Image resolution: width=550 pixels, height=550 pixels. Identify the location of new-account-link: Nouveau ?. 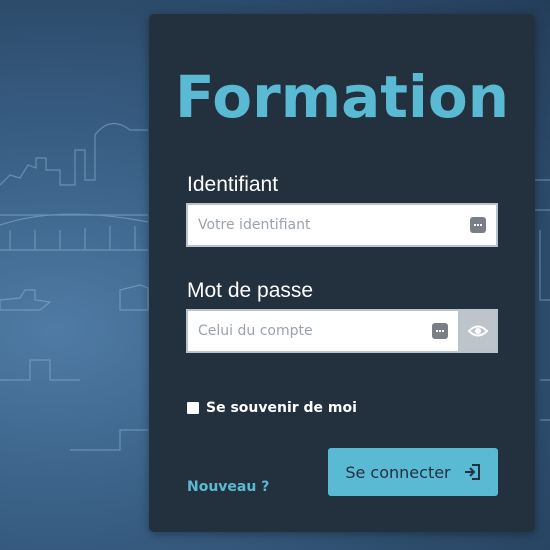
(228, 487).